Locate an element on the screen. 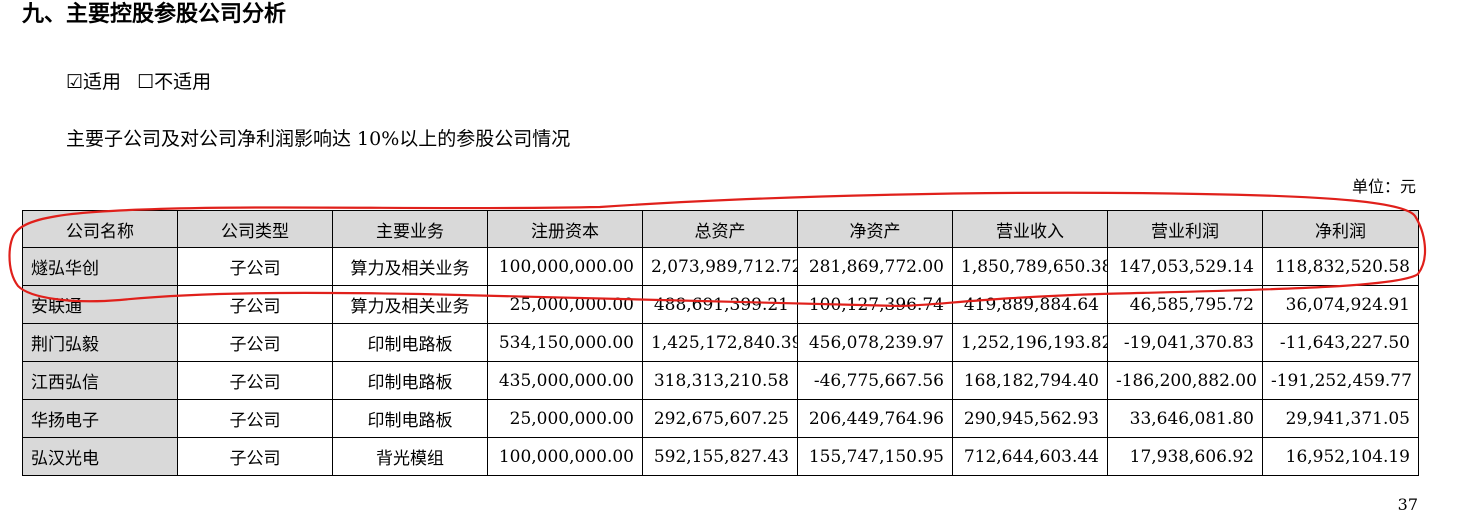  cell-net-profit: 16,952,104.19 is located at coordinates (1340, 456).